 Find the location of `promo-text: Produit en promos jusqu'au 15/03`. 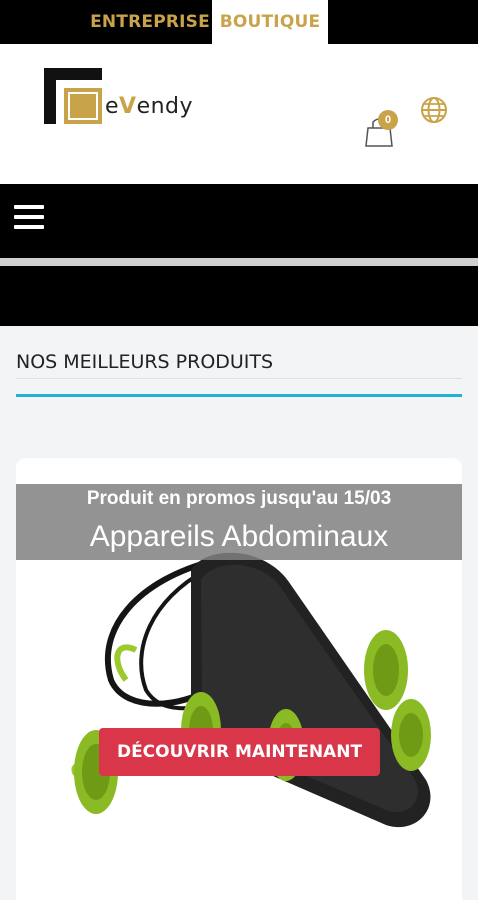

promo-text: Produit en promos jusqu'au 15/03 is located at coordinates (239, 498).